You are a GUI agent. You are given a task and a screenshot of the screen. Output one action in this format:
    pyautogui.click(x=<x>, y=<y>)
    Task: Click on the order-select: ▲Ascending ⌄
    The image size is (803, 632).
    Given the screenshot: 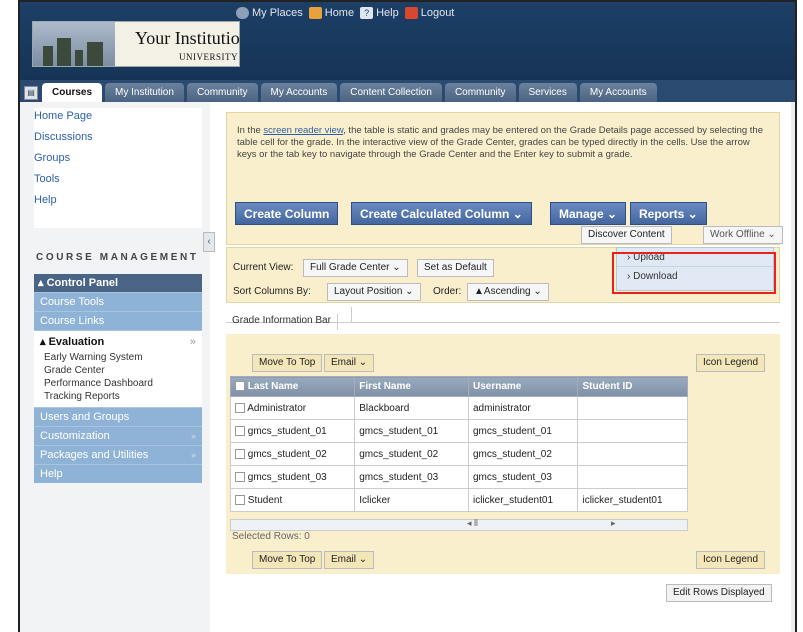 What is the action you would take?
    pyautogui.click(x=508, y=292)
    